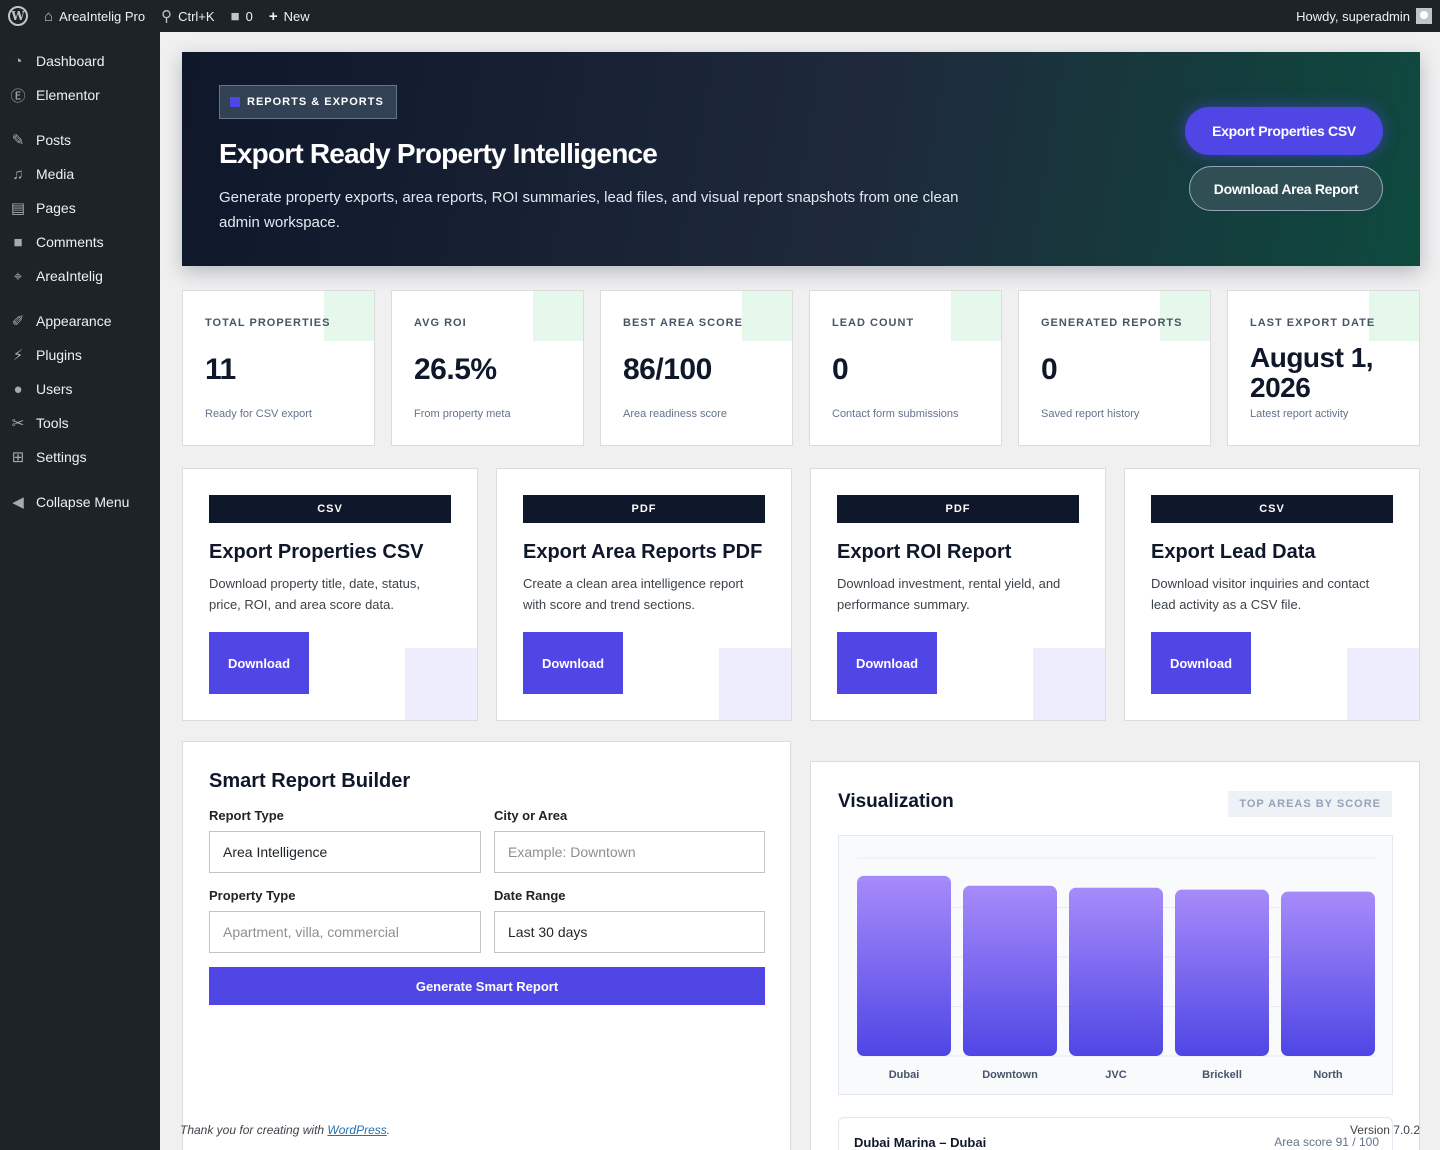  I want to click on footer-thanks: Thank you for creating with WordPress., so click(285, 1130).